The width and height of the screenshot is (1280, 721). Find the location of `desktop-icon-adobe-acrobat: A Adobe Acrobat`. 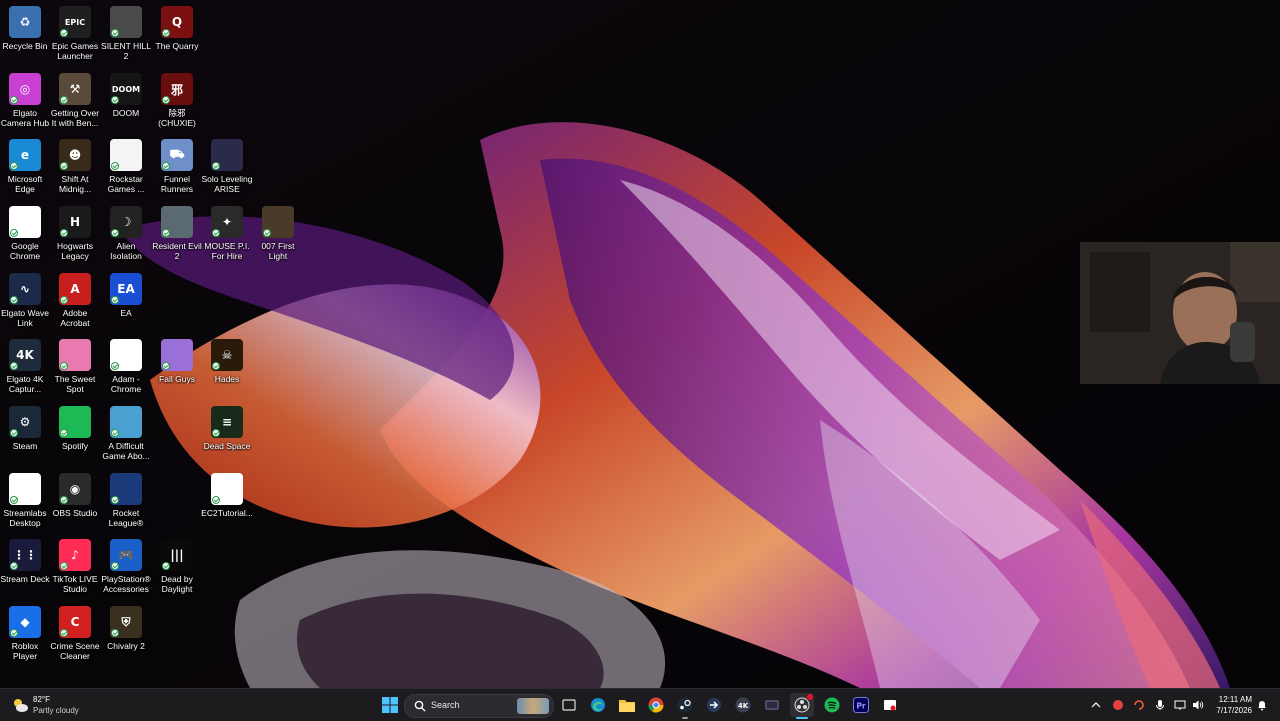

desktop-icon-adobe-acrobat: A Adobe Acrobat is located at coordinates (75, 301).